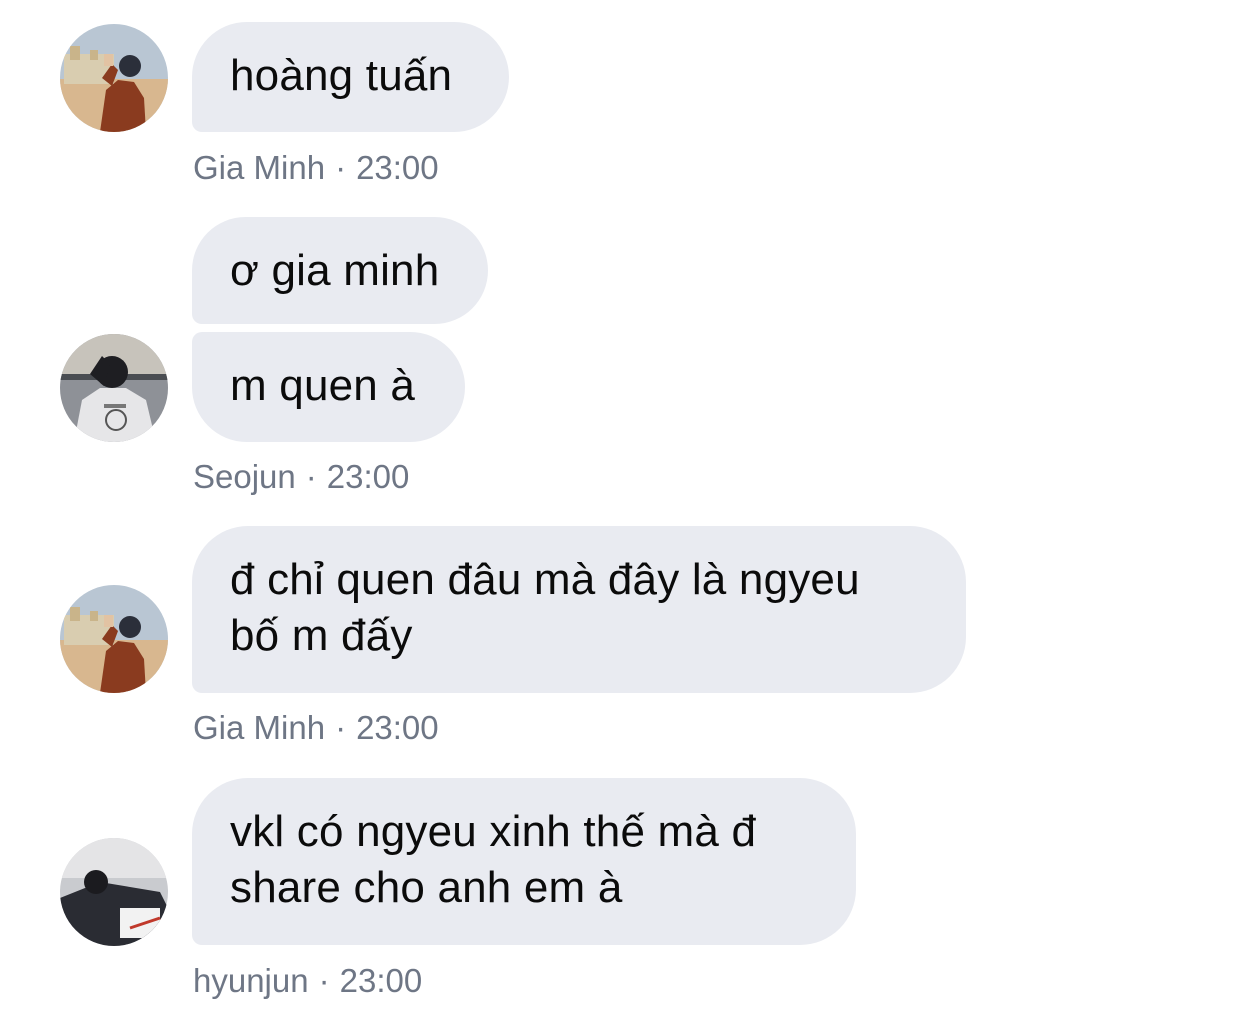  I want to click on message-bubble: hoàng tuấn, so click(350, 77).